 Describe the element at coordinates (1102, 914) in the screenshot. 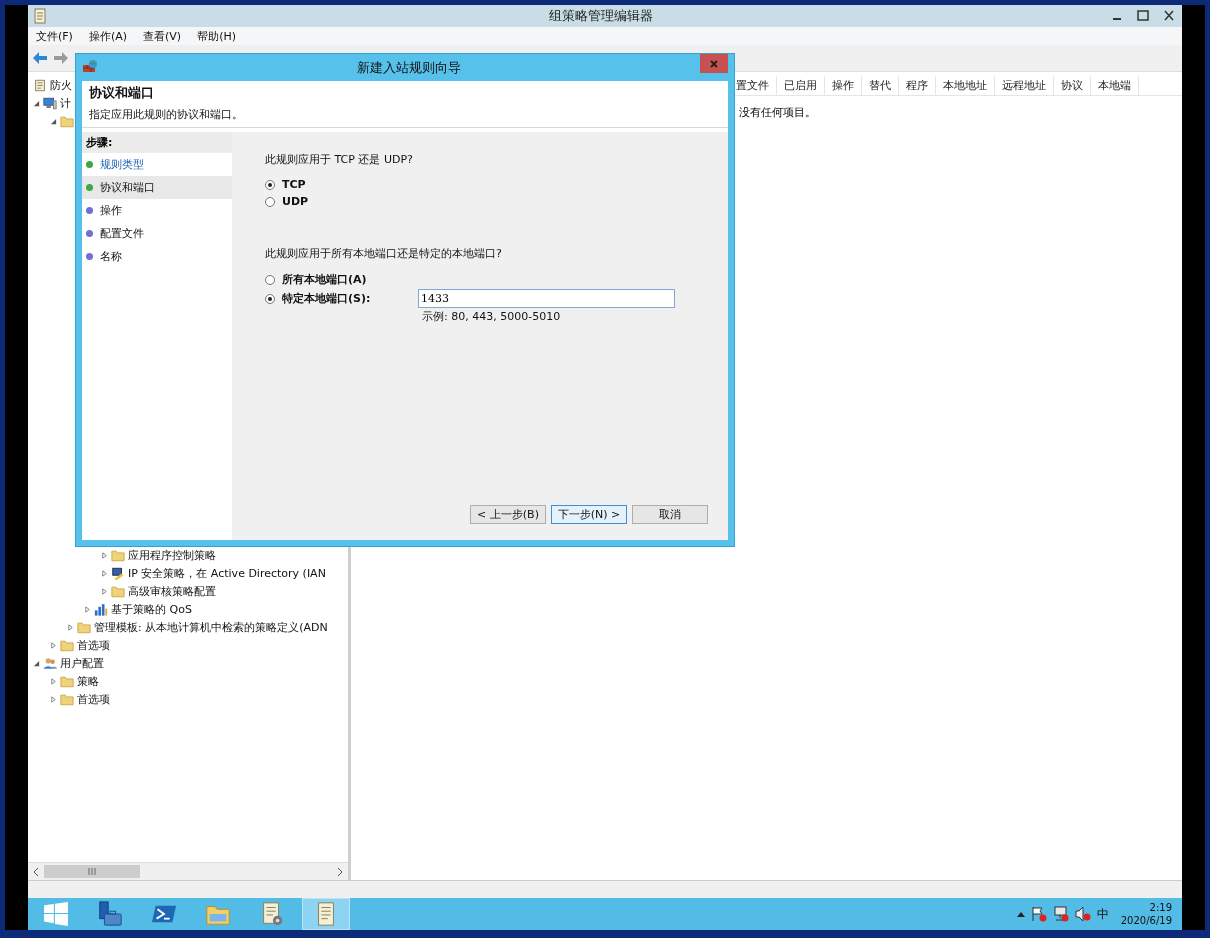

I see `input-method-indicator: 中` at that location.